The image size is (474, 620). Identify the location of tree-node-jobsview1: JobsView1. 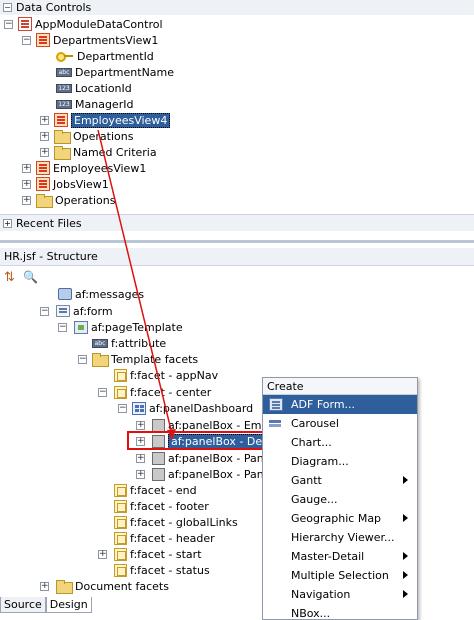
(72, 184).